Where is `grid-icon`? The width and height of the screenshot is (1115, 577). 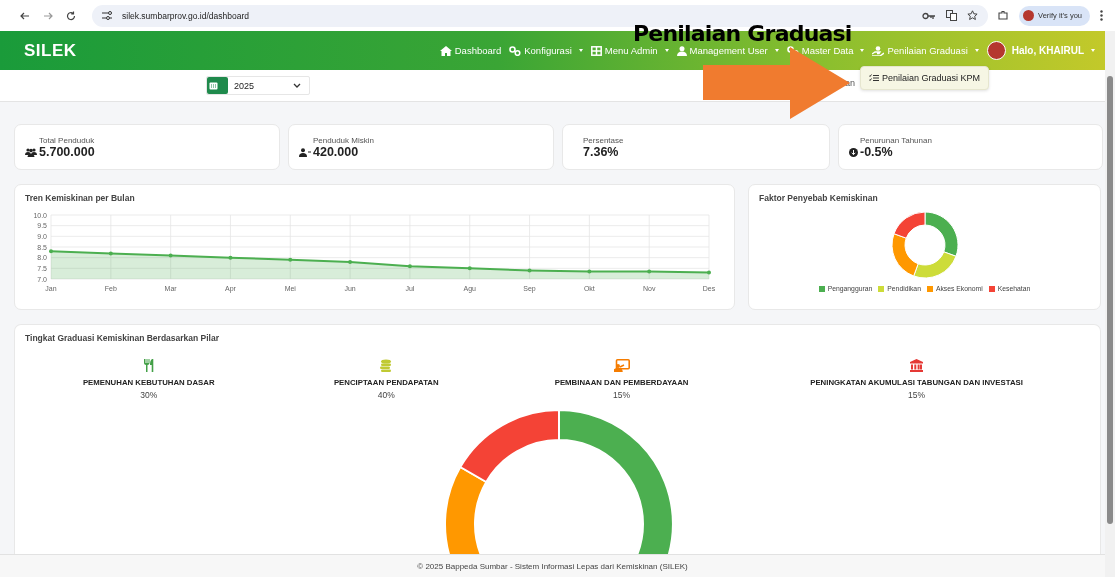 grid-icon is located at coordinates (596, 50).